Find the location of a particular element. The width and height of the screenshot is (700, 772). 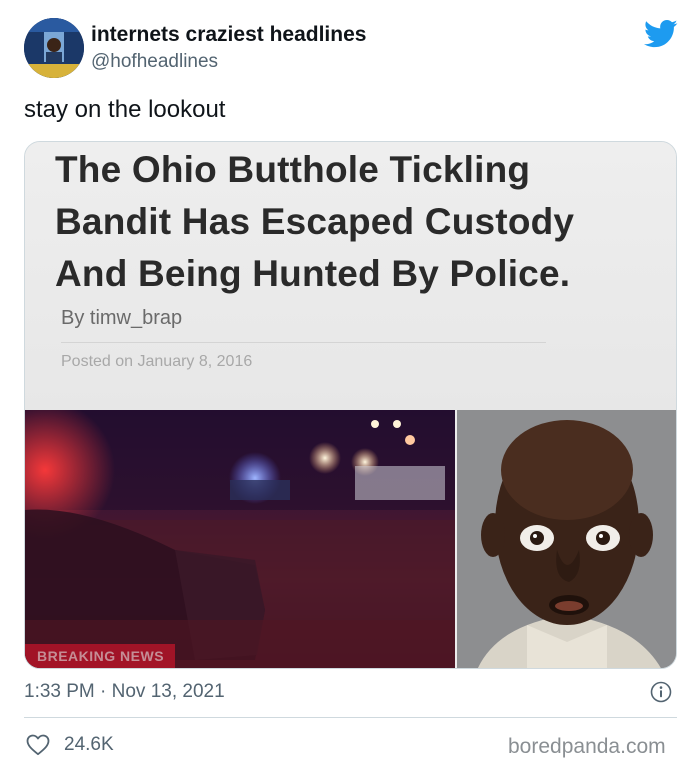

article-byline: By timw_brap is located at coordinates (122, 318).